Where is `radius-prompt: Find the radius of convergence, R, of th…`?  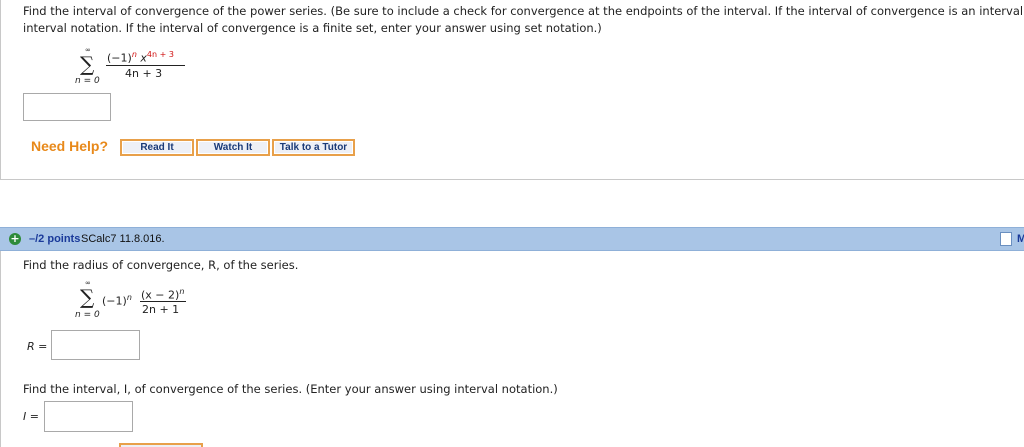
radius-prompt: Find the radius of convergence, R, of th… is located at coordinates (161, 265).